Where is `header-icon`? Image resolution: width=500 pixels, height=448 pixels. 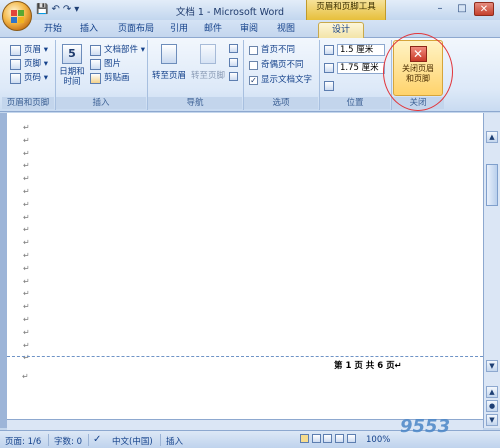
header-icon is located at coordinates (15, 50).